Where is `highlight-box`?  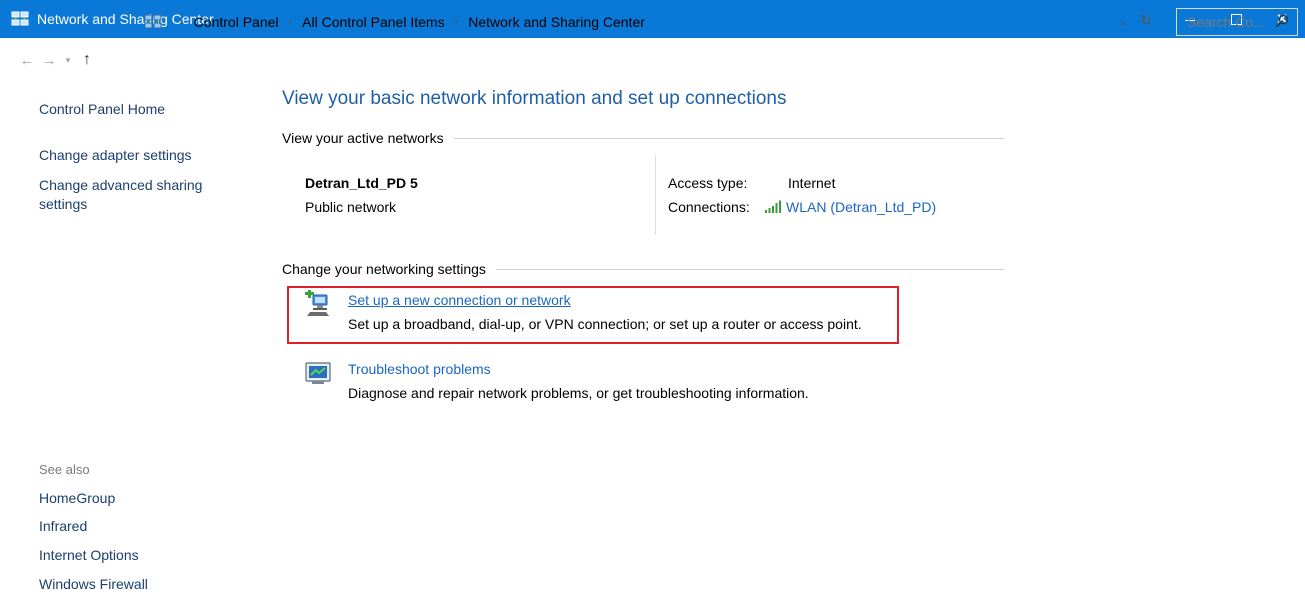
highlight-box is located at coordinates (593, 315).